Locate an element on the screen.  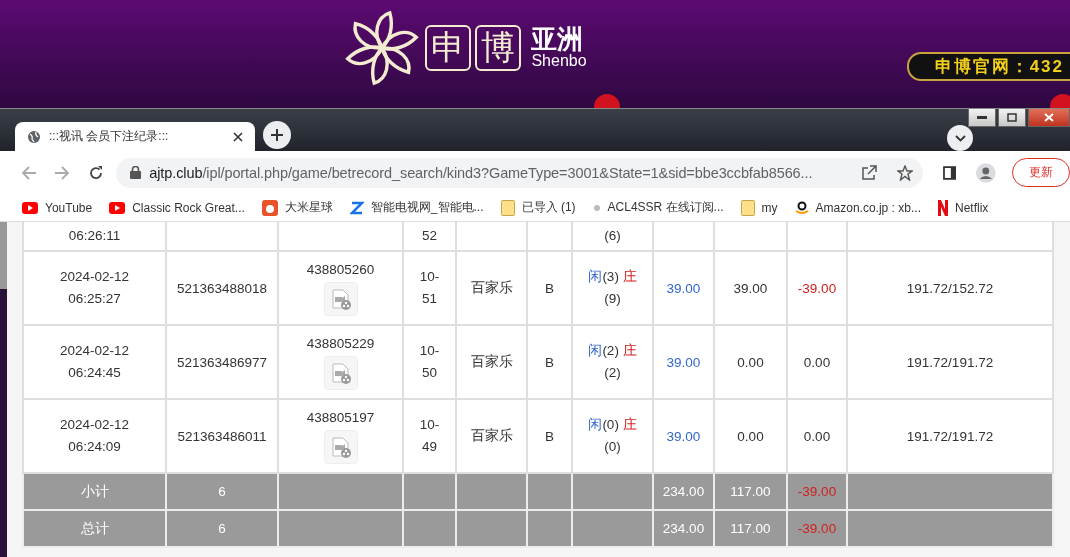
z-icon is located at coordinates (356, 207).